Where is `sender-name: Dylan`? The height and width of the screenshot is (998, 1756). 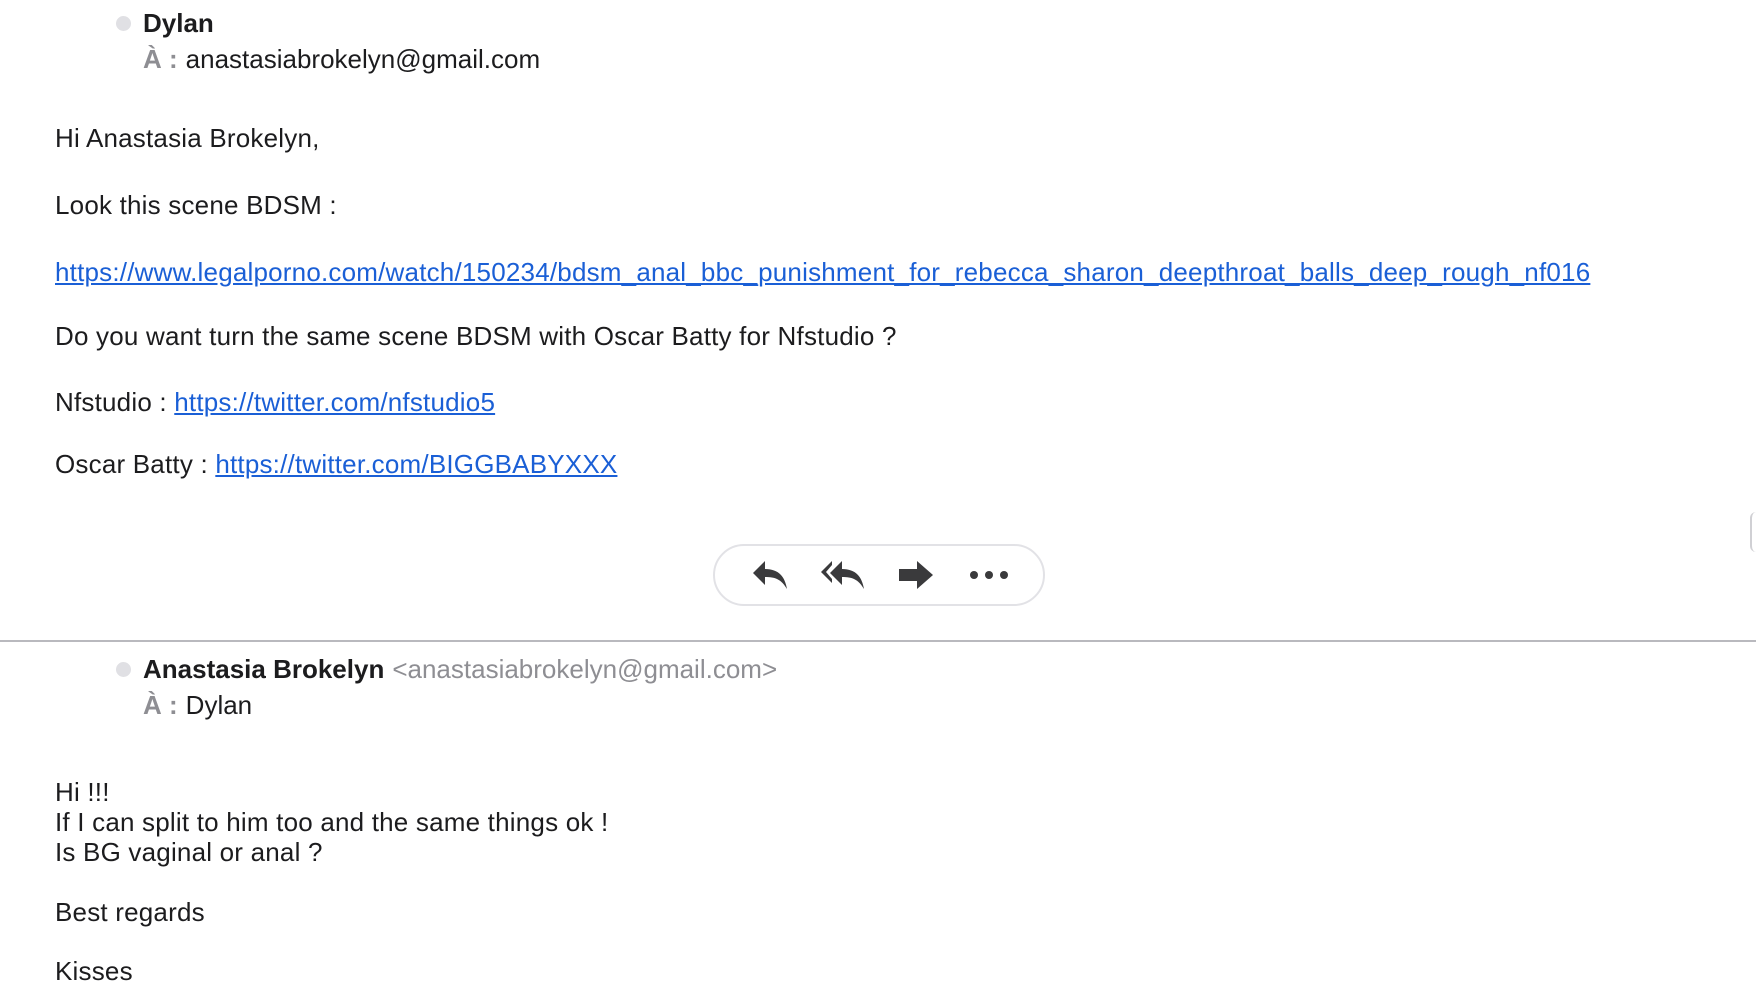
sender-name: Dylan is located at coordinates (178, 23).